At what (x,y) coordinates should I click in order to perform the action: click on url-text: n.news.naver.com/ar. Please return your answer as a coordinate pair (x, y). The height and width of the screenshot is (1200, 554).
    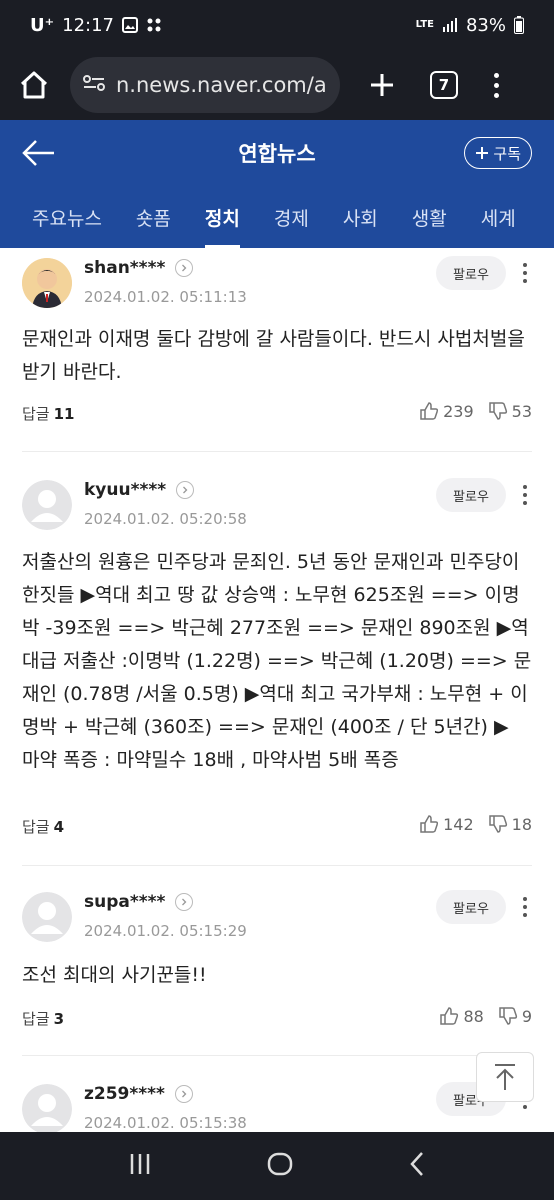
    Looking at the image, I should click on (222, 85).